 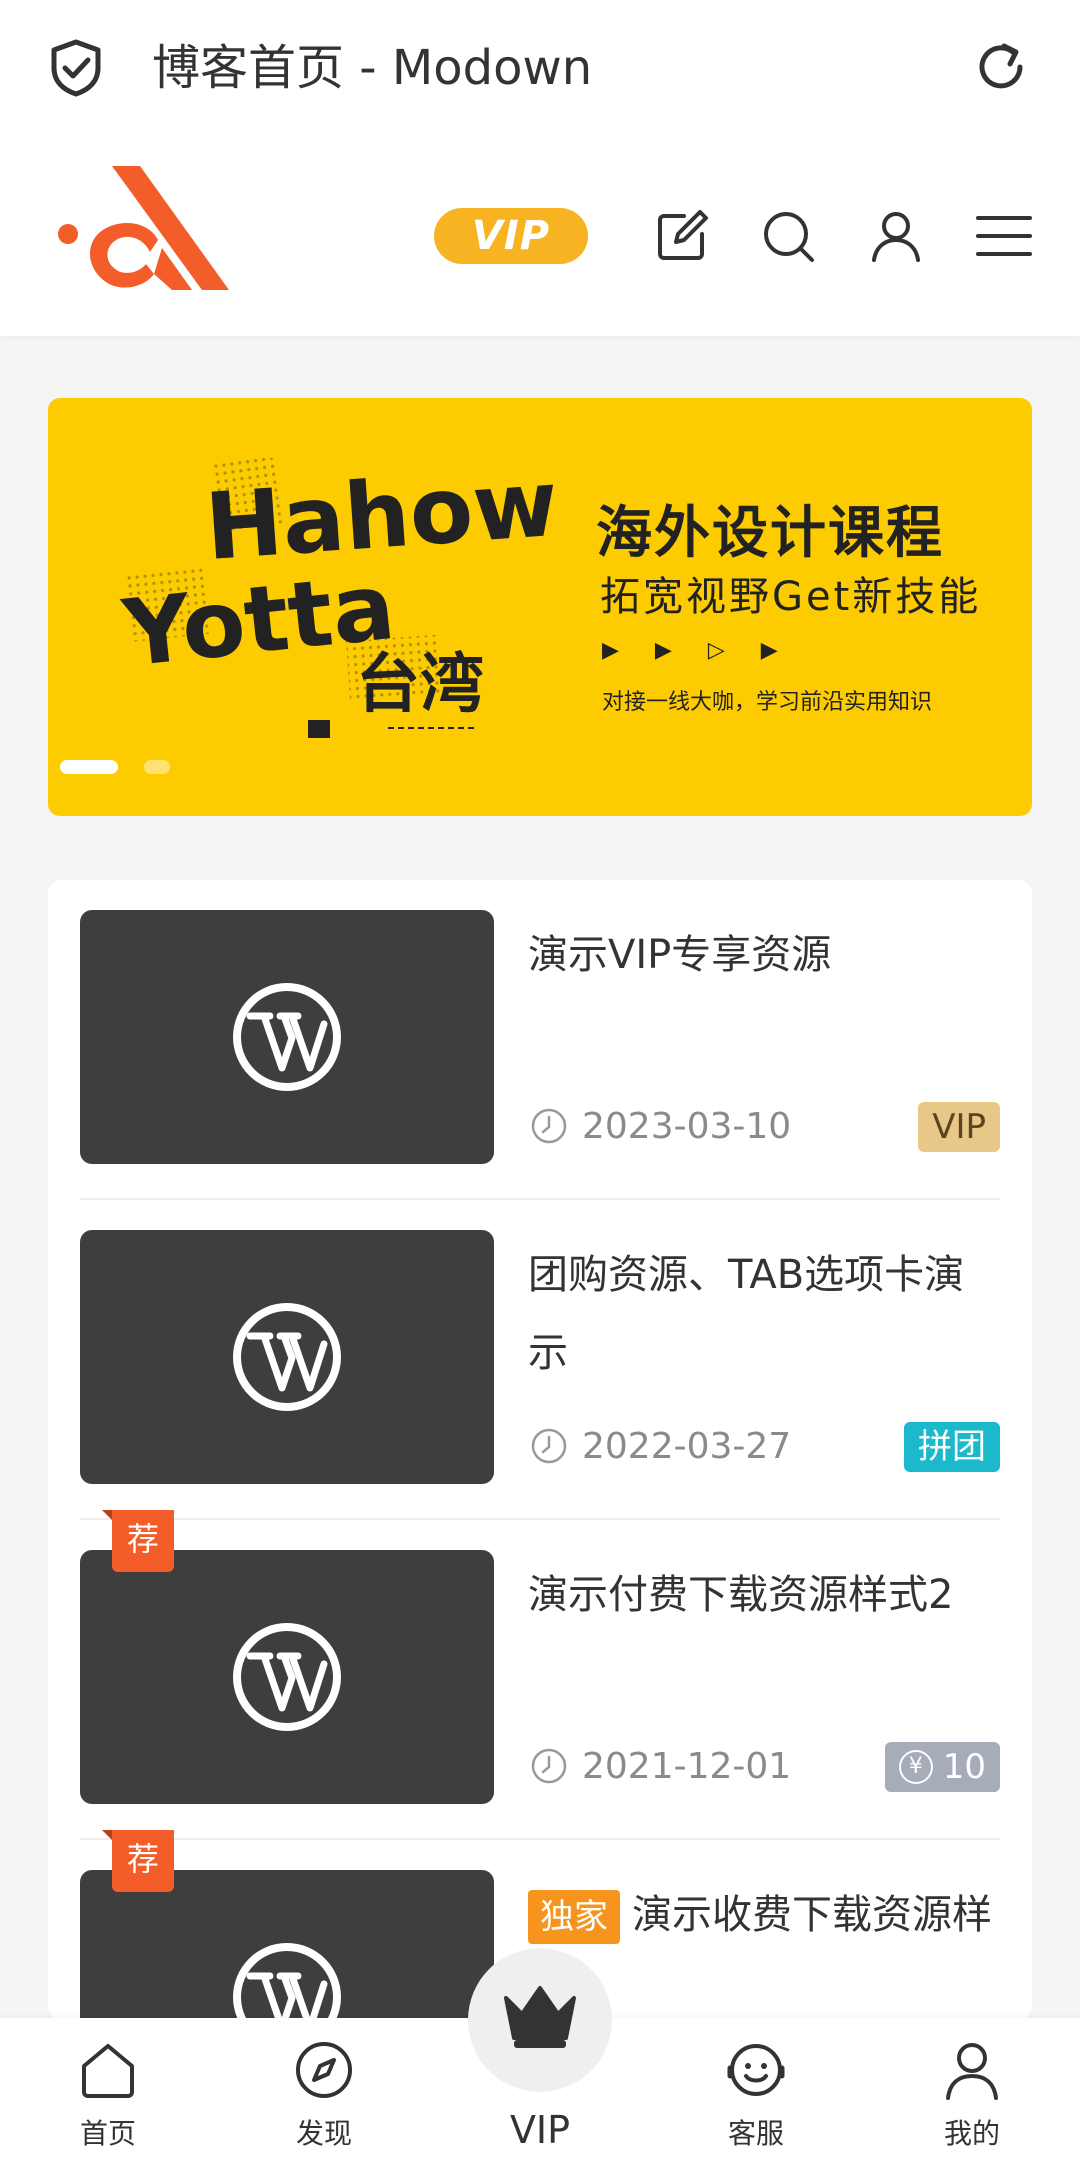 What do you see at coordinates (971, 2133) in the screenshot?
I see `nav-mine-label: 我的` at bounding box center [971, 2133].